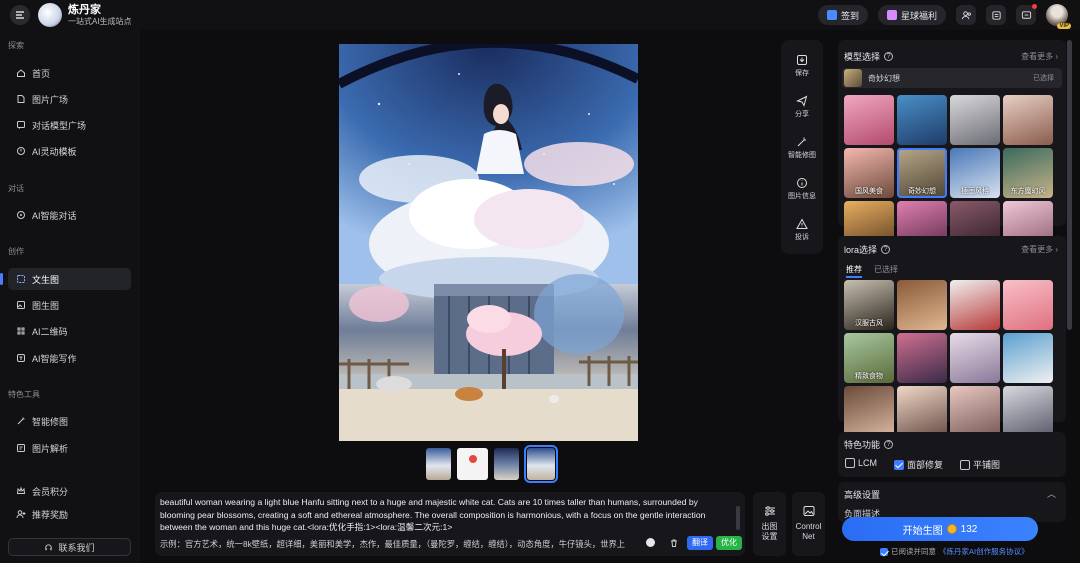  I want to click on menu-toggle-button, so click(20, 15).